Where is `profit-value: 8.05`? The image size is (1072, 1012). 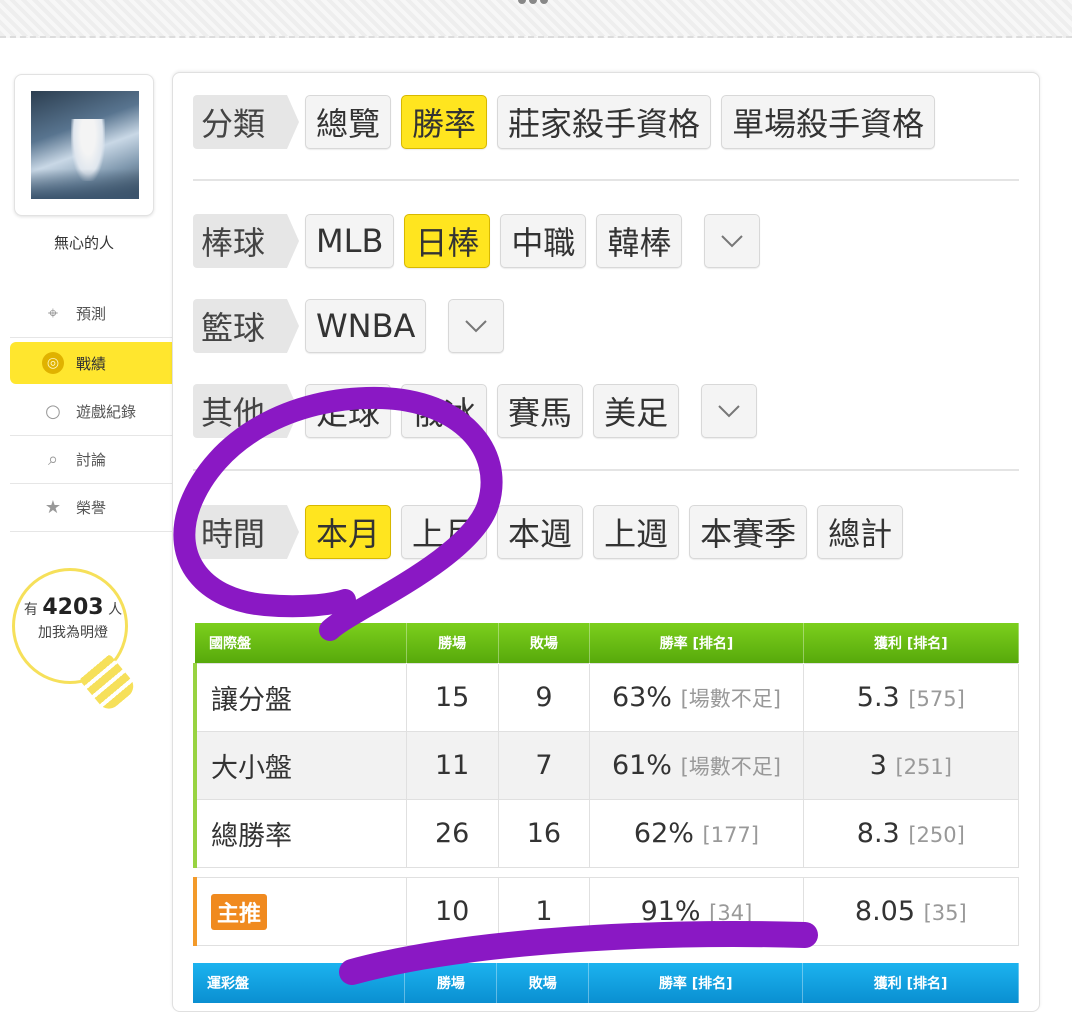 profit-value: 8.05 is located at coordinates (885, 911).